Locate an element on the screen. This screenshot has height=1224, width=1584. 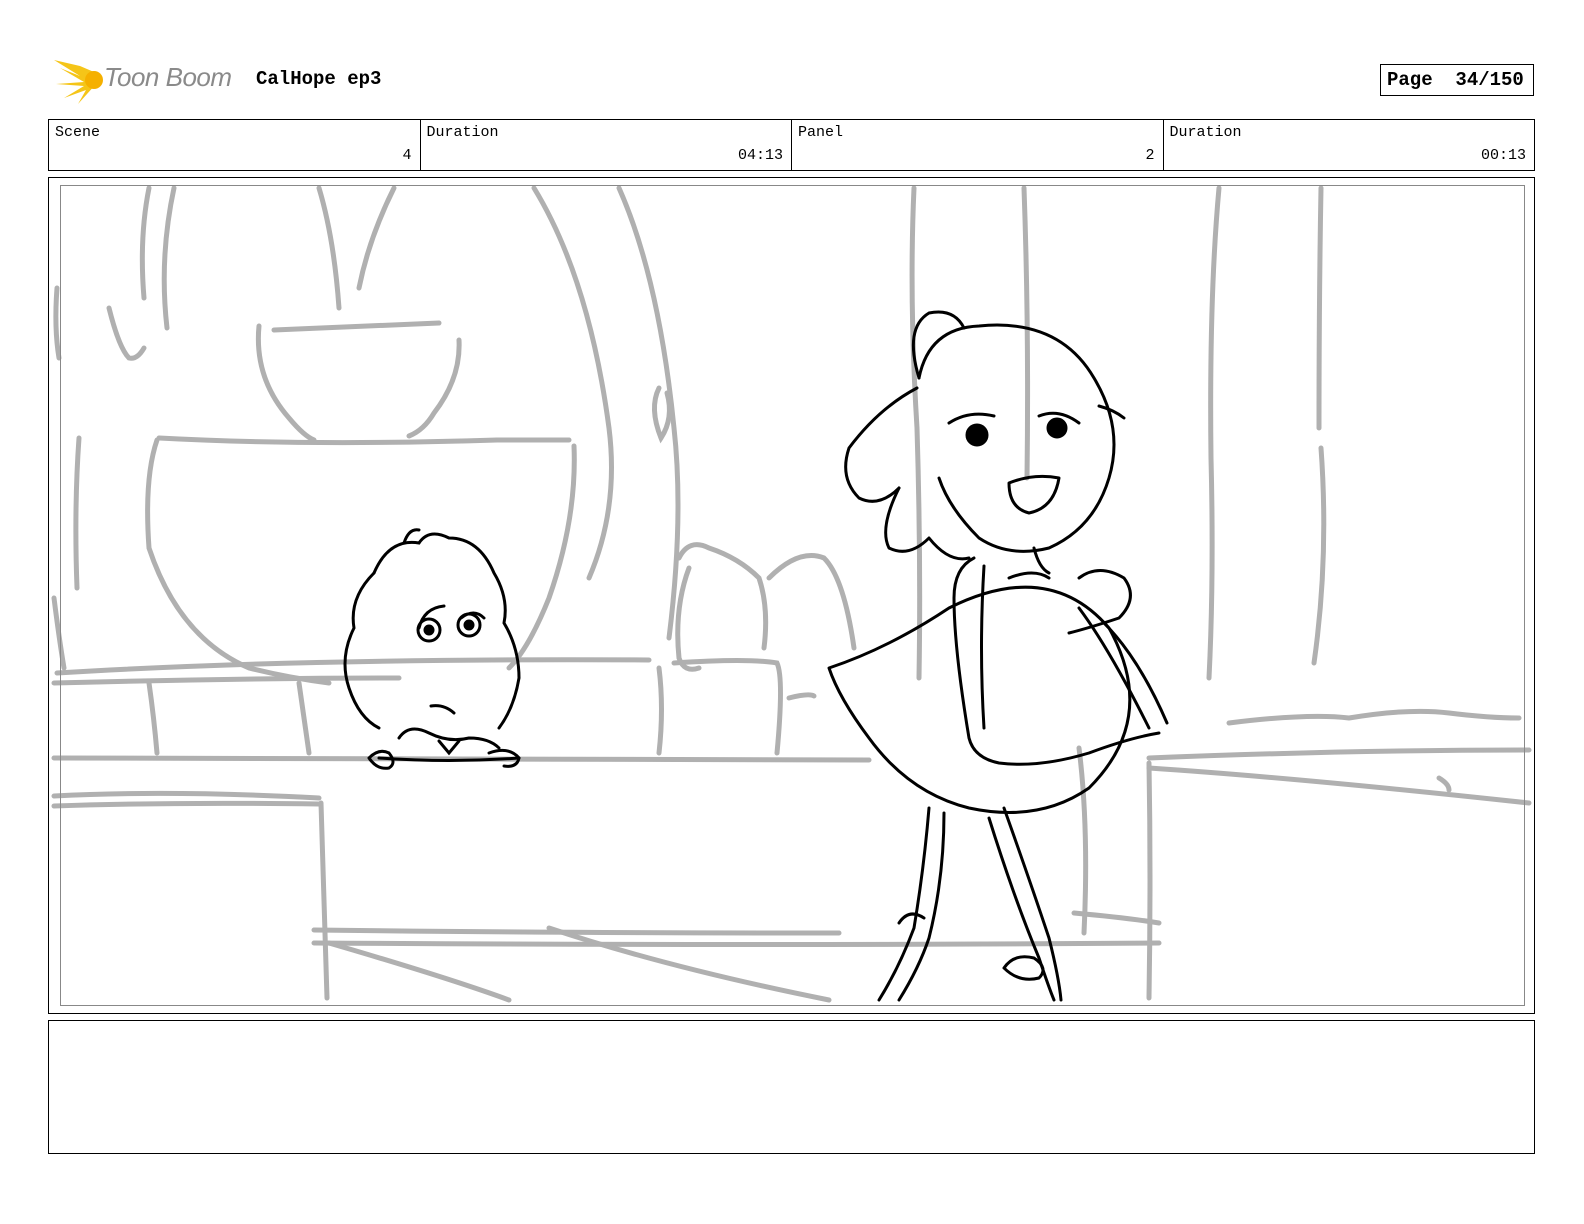
panel-duration-label: Duration is located at coordinates (1205, 132).